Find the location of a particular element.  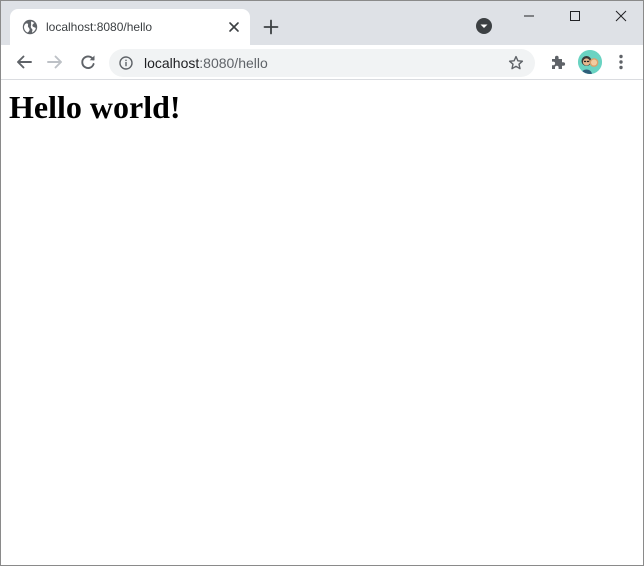

puzzle-icon is located at coordinates (558, 62).